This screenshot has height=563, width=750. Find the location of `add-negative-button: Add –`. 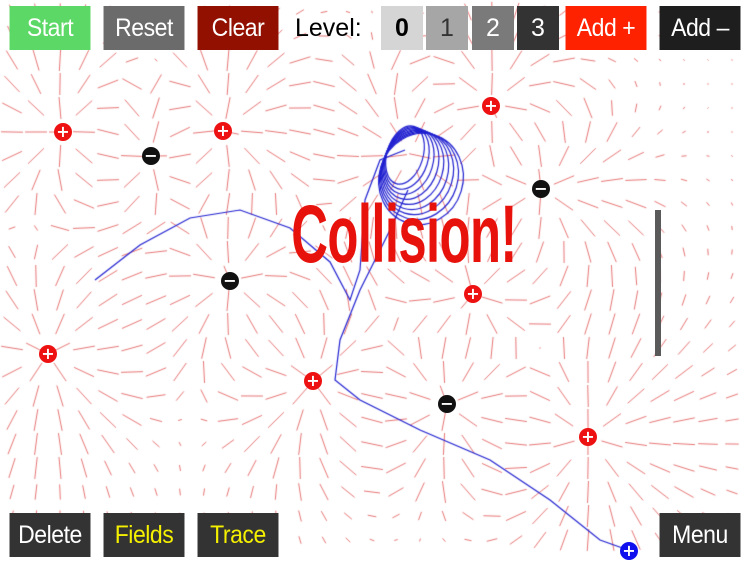

add-negative-button: Add – is located at coordinates (700, 28).